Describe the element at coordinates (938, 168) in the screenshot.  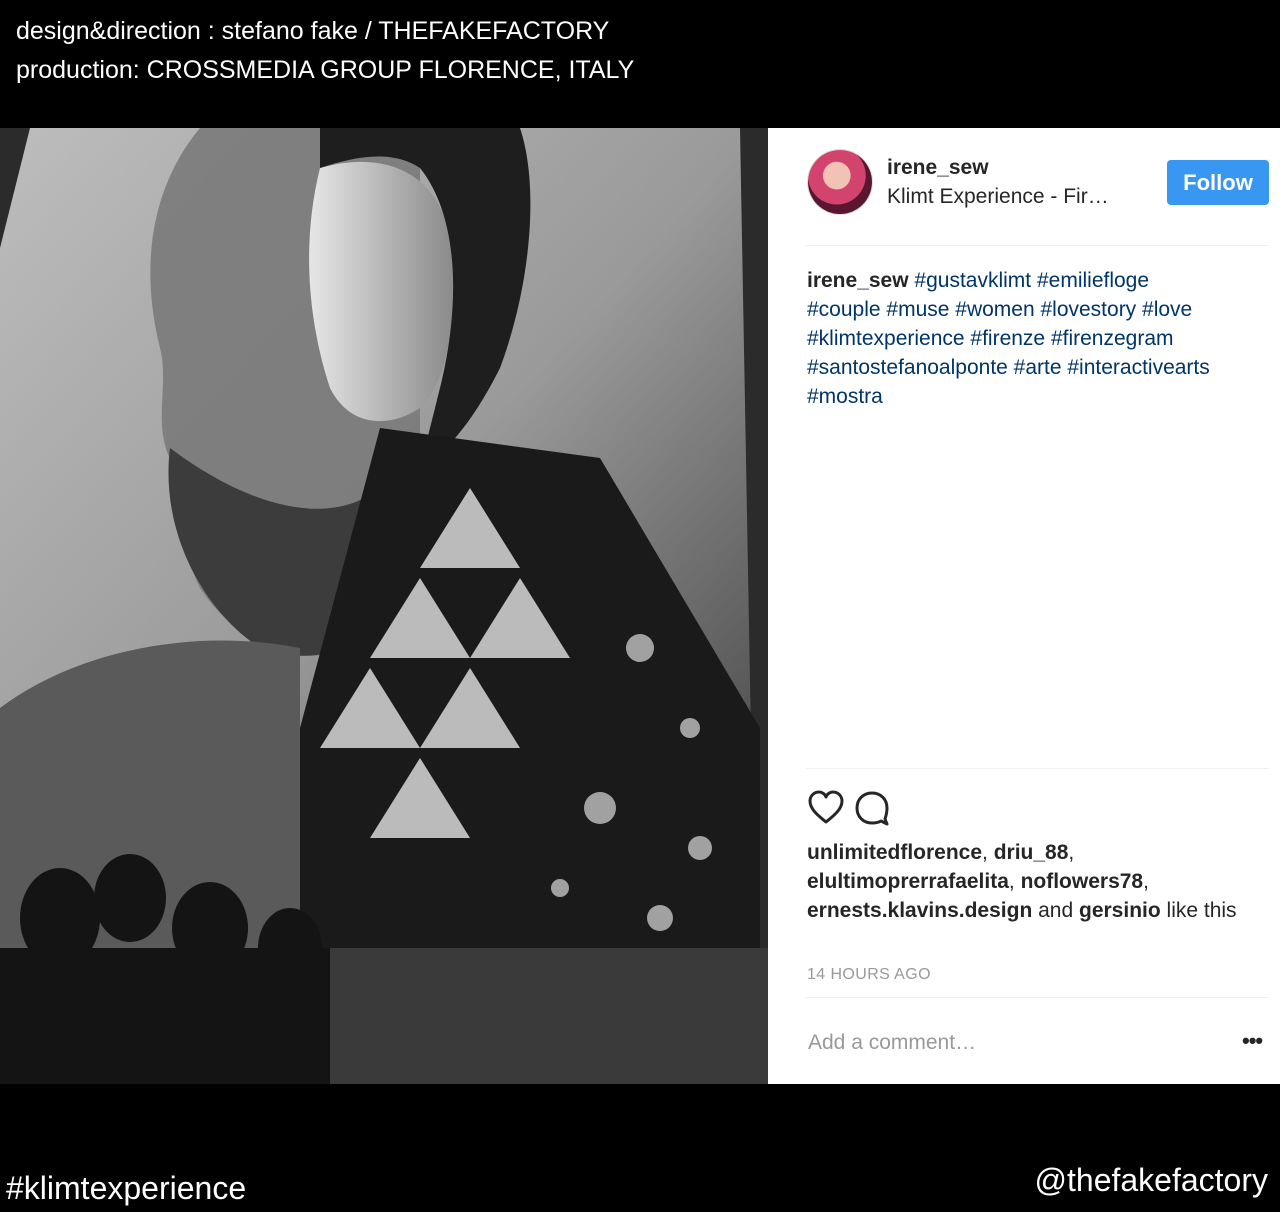
I see `post-username: irene_sew` at that location.